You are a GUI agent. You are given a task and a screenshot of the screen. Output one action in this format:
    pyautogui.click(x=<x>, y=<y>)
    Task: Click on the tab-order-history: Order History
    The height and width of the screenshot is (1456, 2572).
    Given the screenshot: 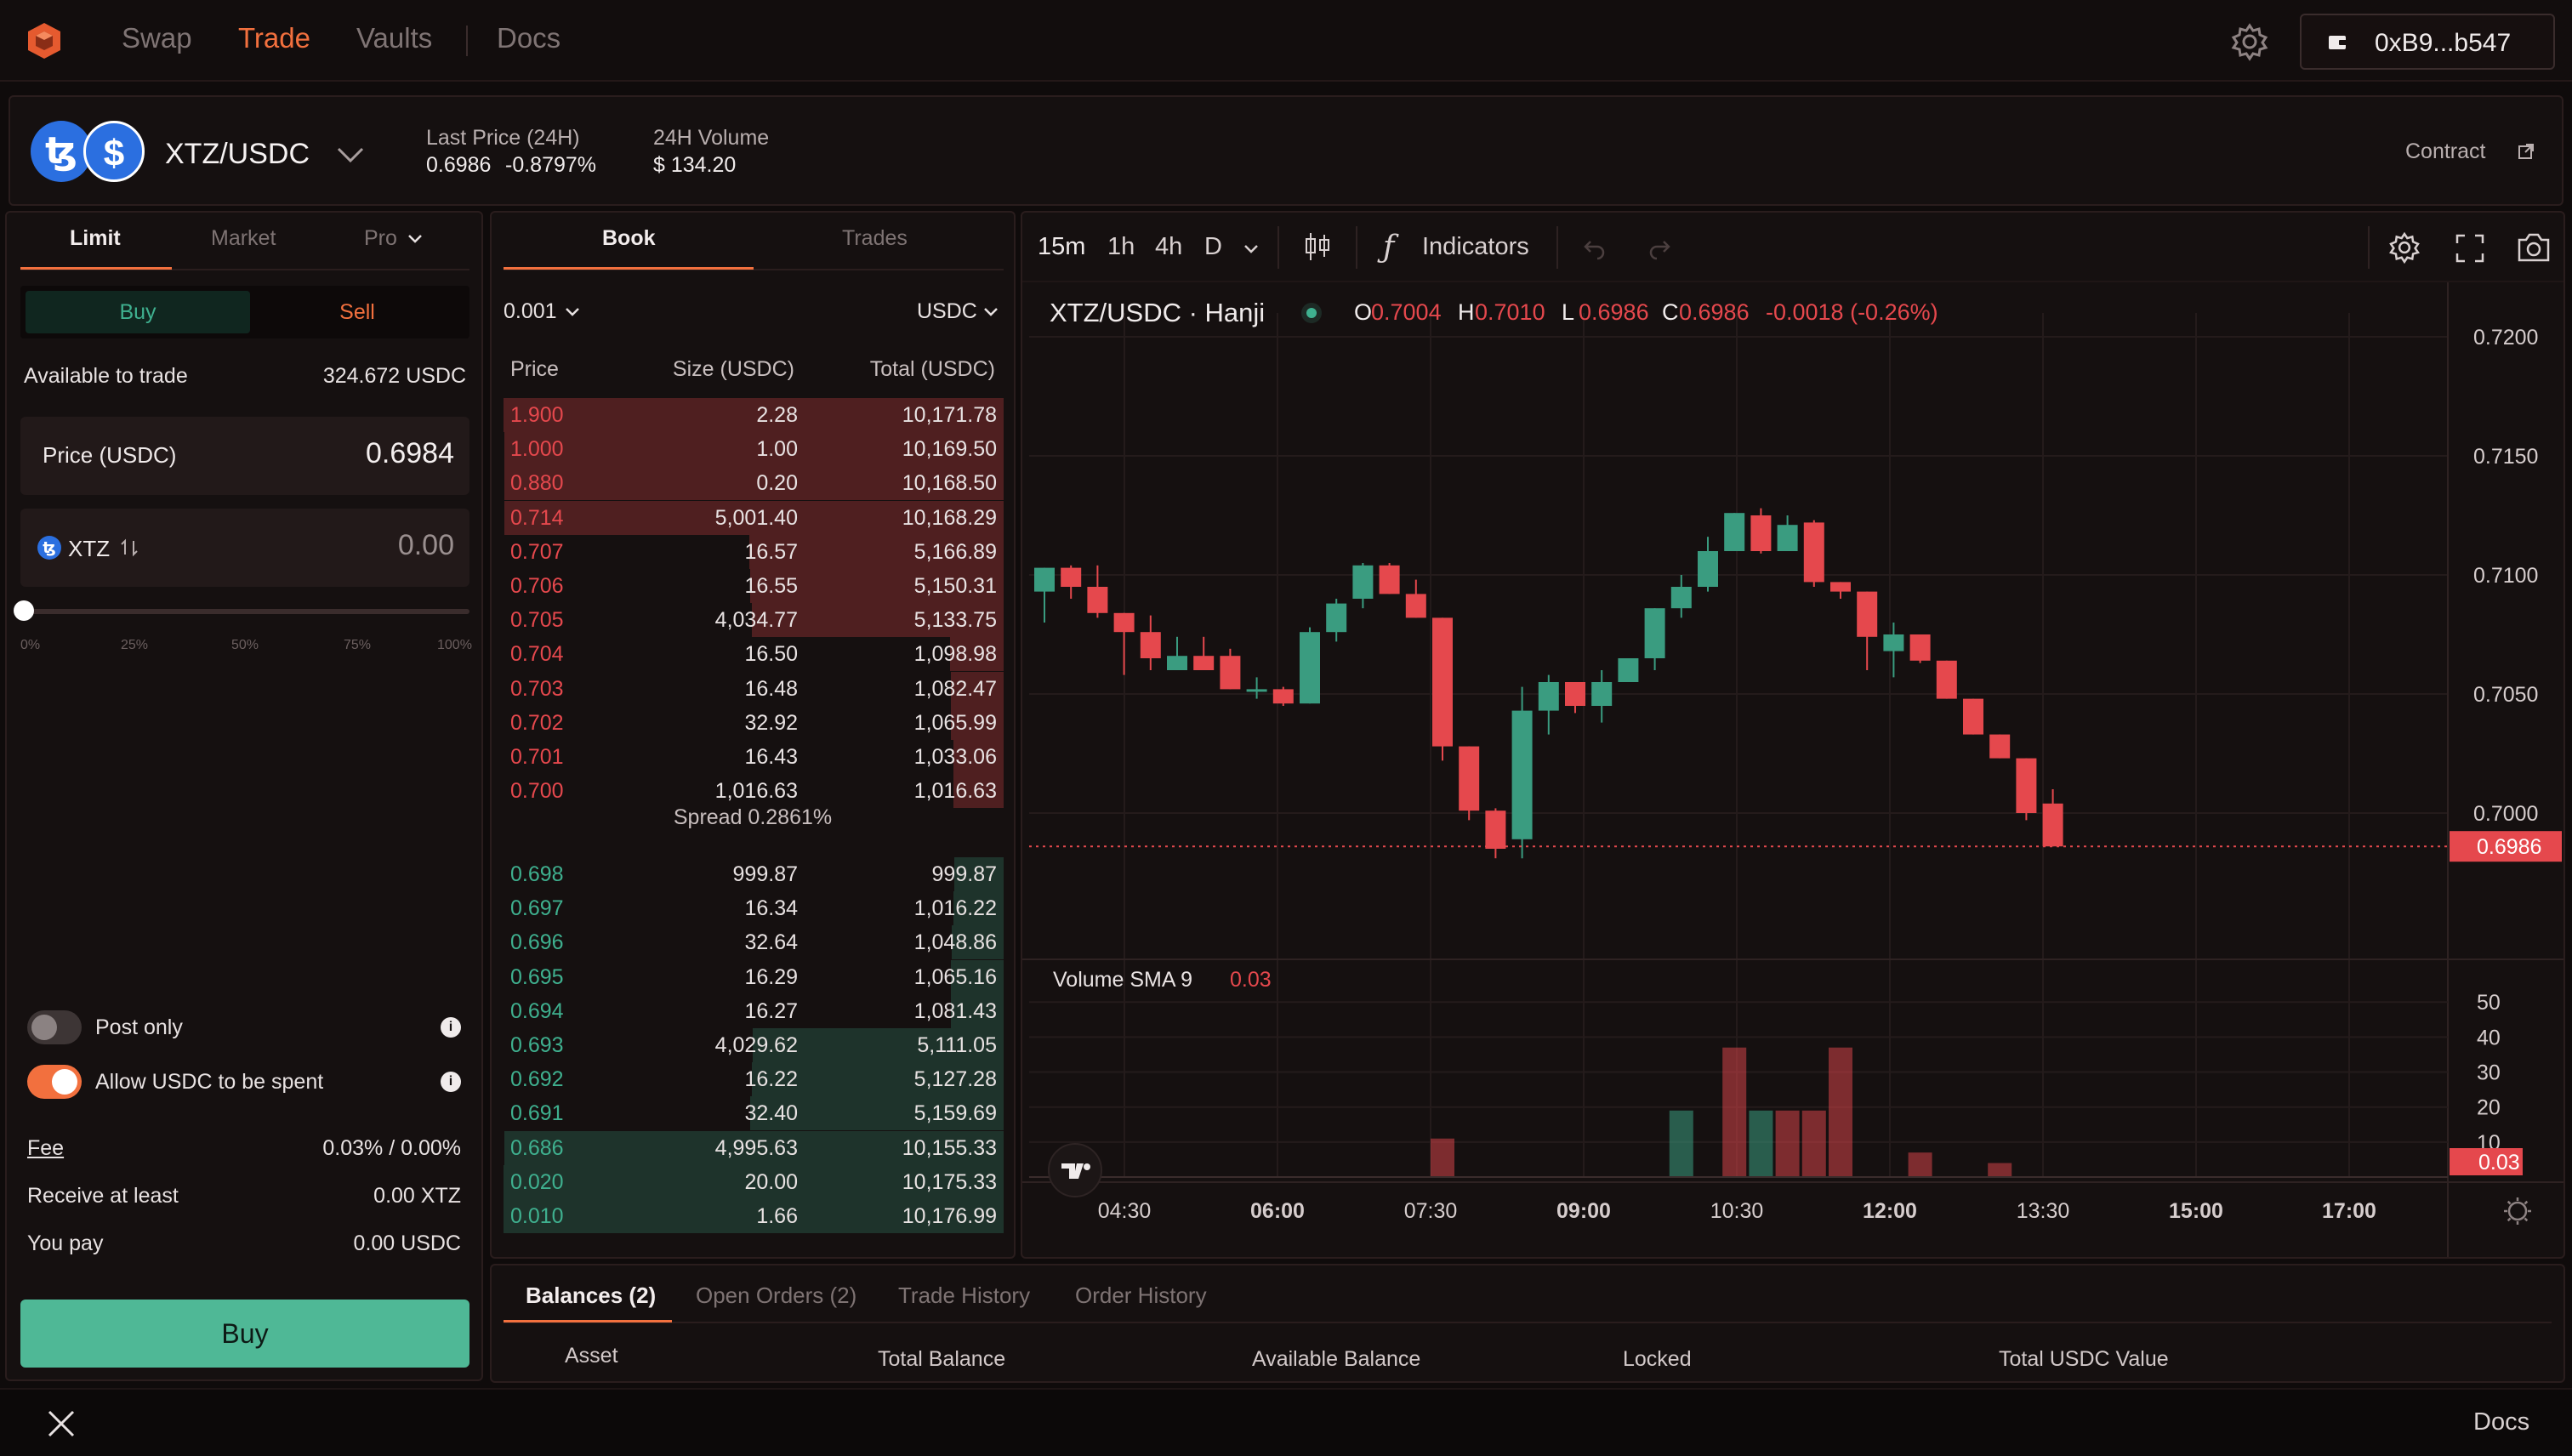 What is the action you would take?
    pyautogui.click(x=1141, y=1296)
    